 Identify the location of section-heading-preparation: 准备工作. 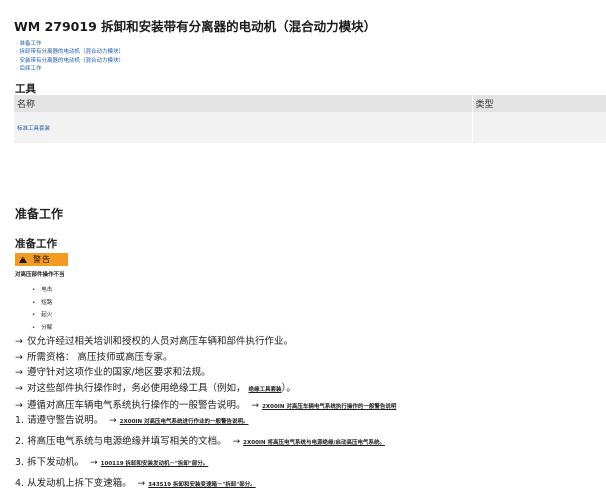
(39, 214).